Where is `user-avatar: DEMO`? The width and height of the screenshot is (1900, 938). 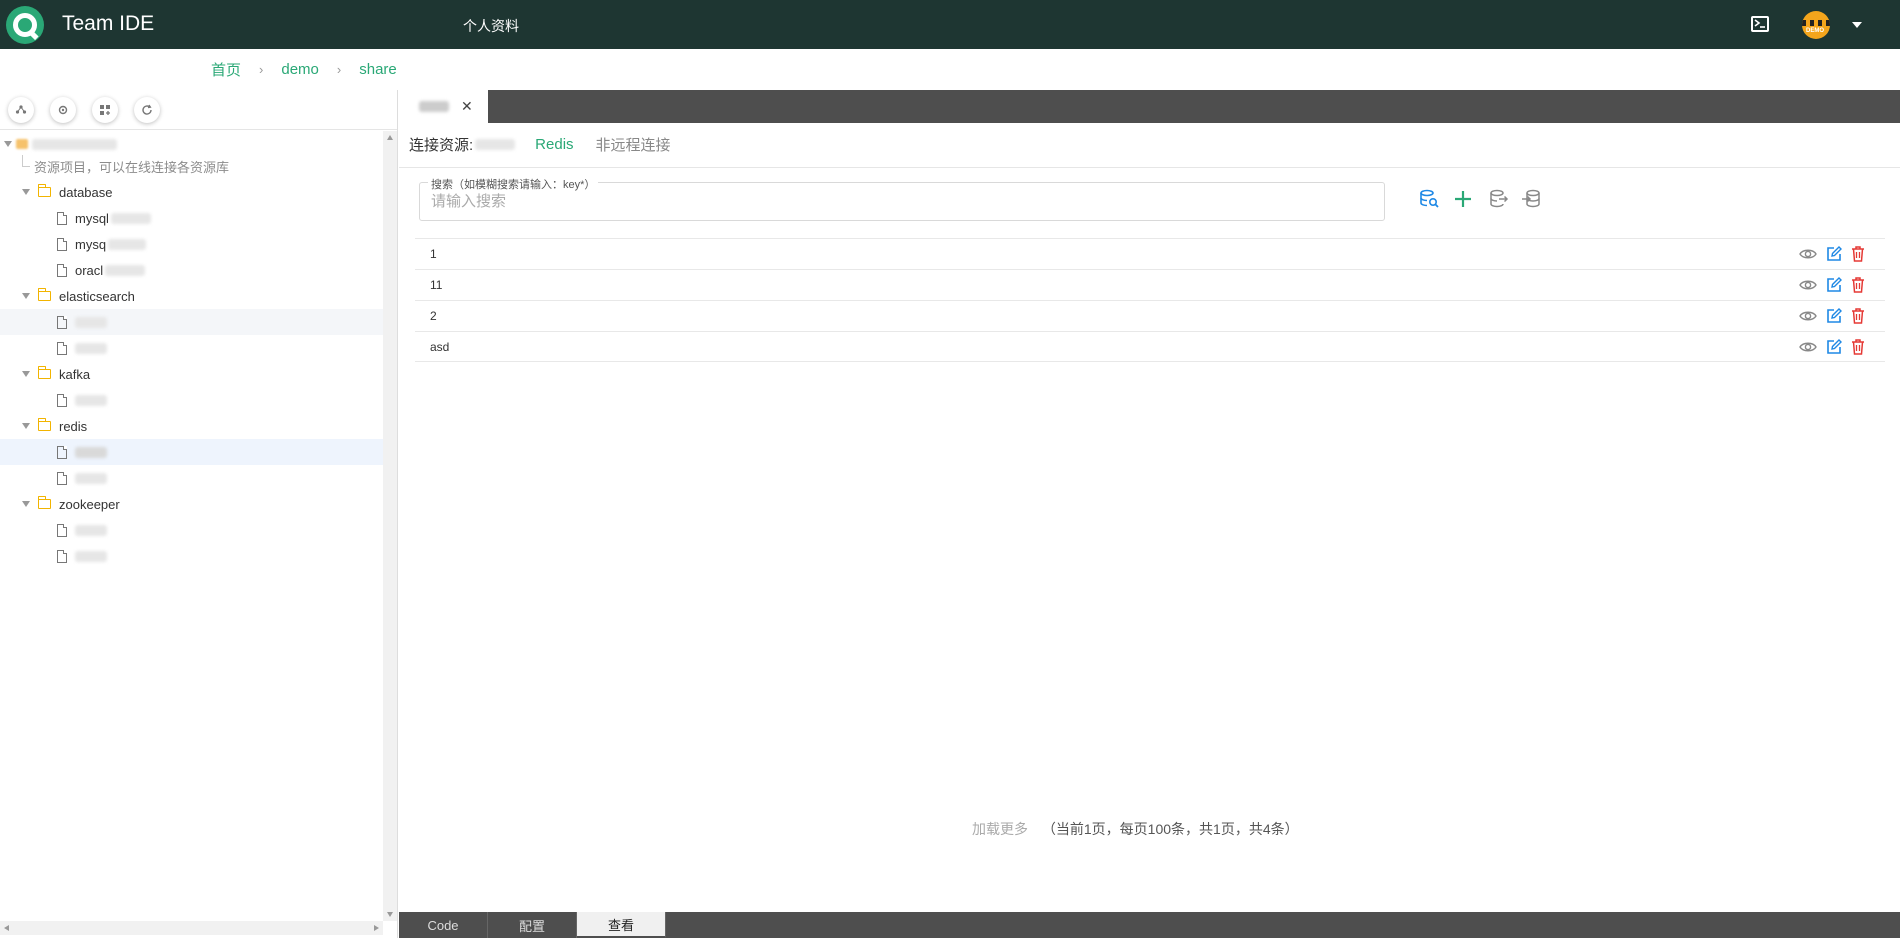
user-avatar: DEMO is located at coordinates (1816, 25).